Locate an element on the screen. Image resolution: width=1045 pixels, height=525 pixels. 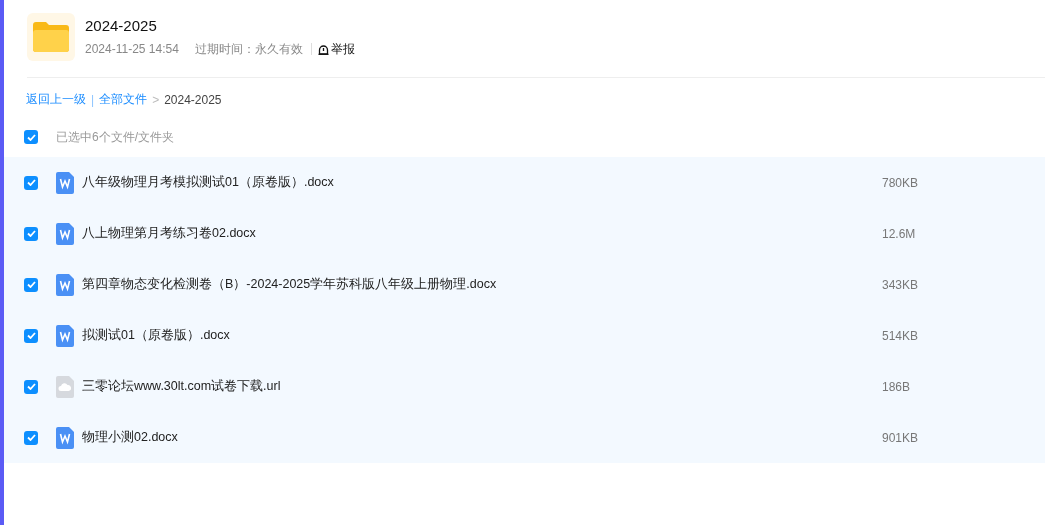
file-name: 物理小测02.docx is located at coordinates (482, 437).